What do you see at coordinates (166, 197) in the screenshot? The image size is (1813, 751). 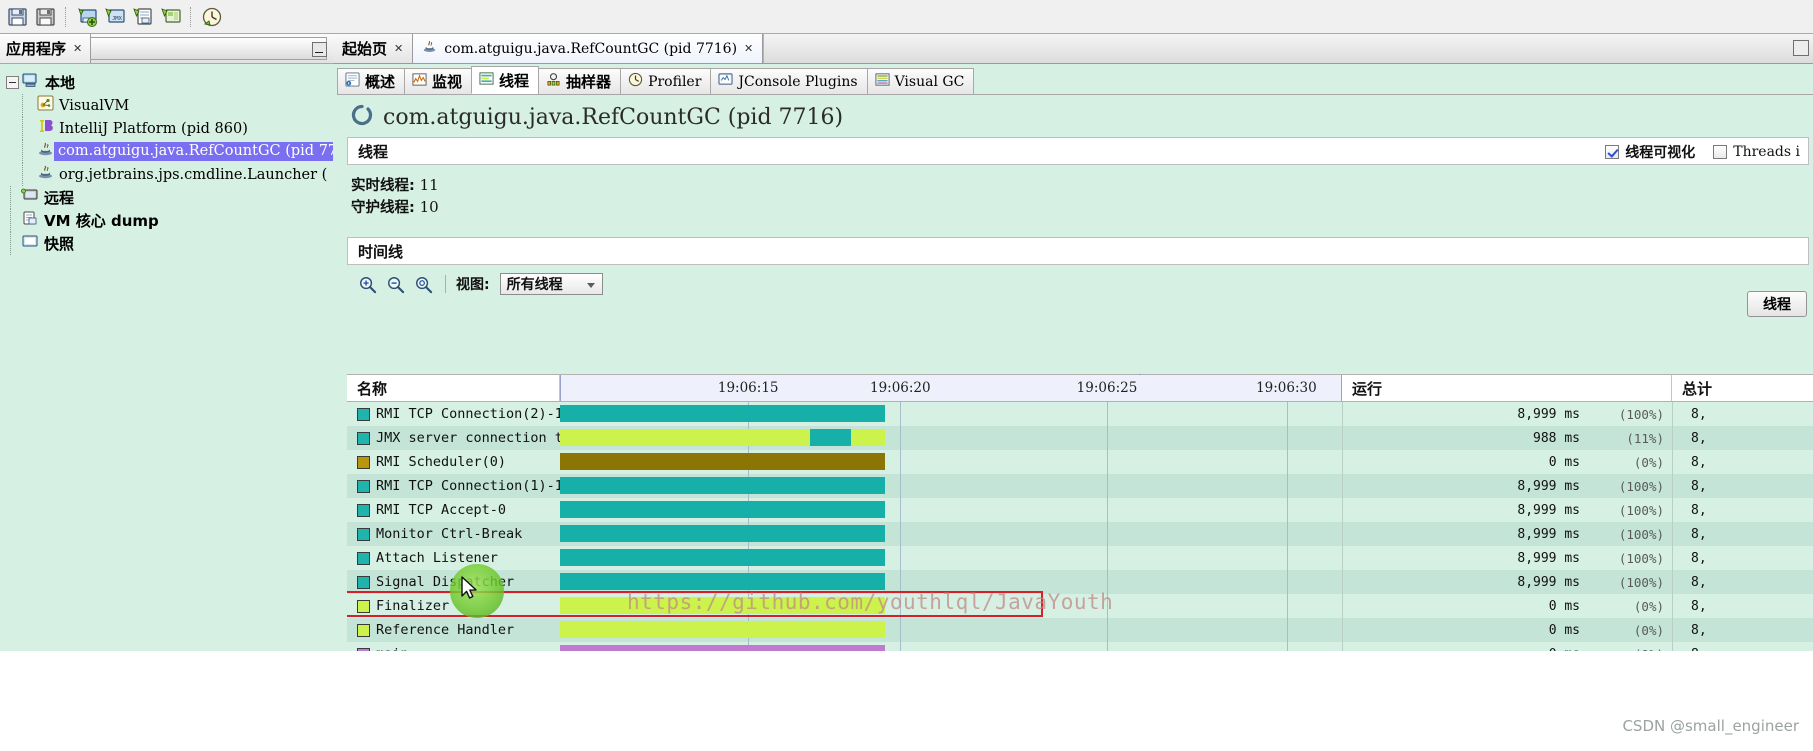 I see `tree-node-remote: 远程` at bounding box center [166, 197].